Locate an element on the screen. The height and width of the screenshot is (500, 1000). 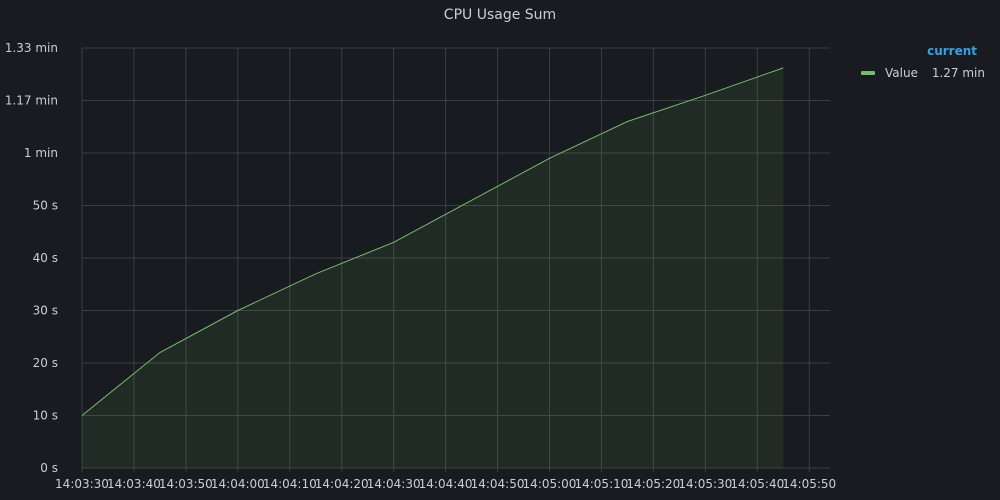
x-tick-label: 14:04:30 is located at coordinates (394, 484).